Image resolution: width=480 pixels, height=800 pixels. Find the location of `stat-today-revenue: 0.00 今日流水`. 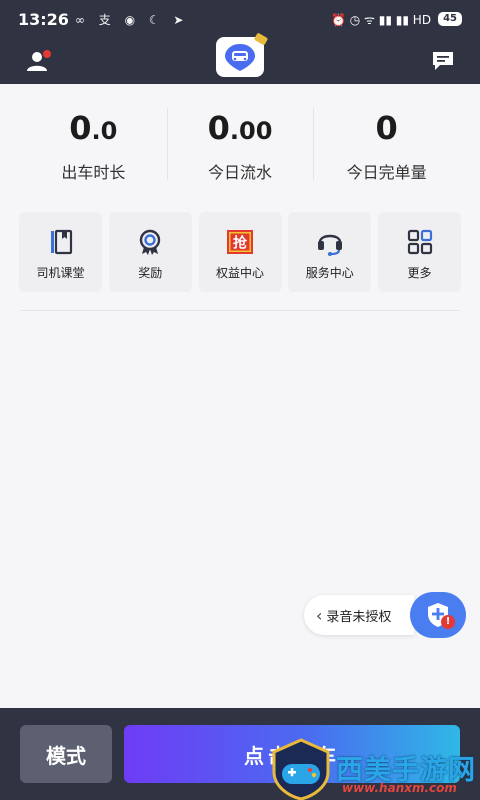

stat-today-revenue: 0.00 今日流水 is located at coordinates (240, 145).